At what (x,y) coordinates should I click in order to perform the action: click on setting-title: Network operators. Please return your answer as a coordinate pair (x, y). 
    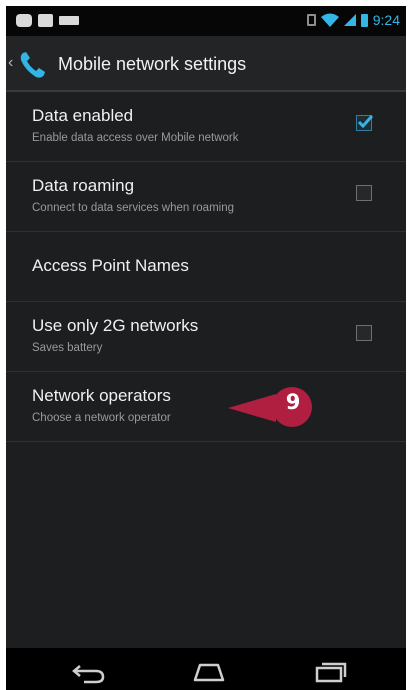
    Looking at the image, I should click on (101, 395).